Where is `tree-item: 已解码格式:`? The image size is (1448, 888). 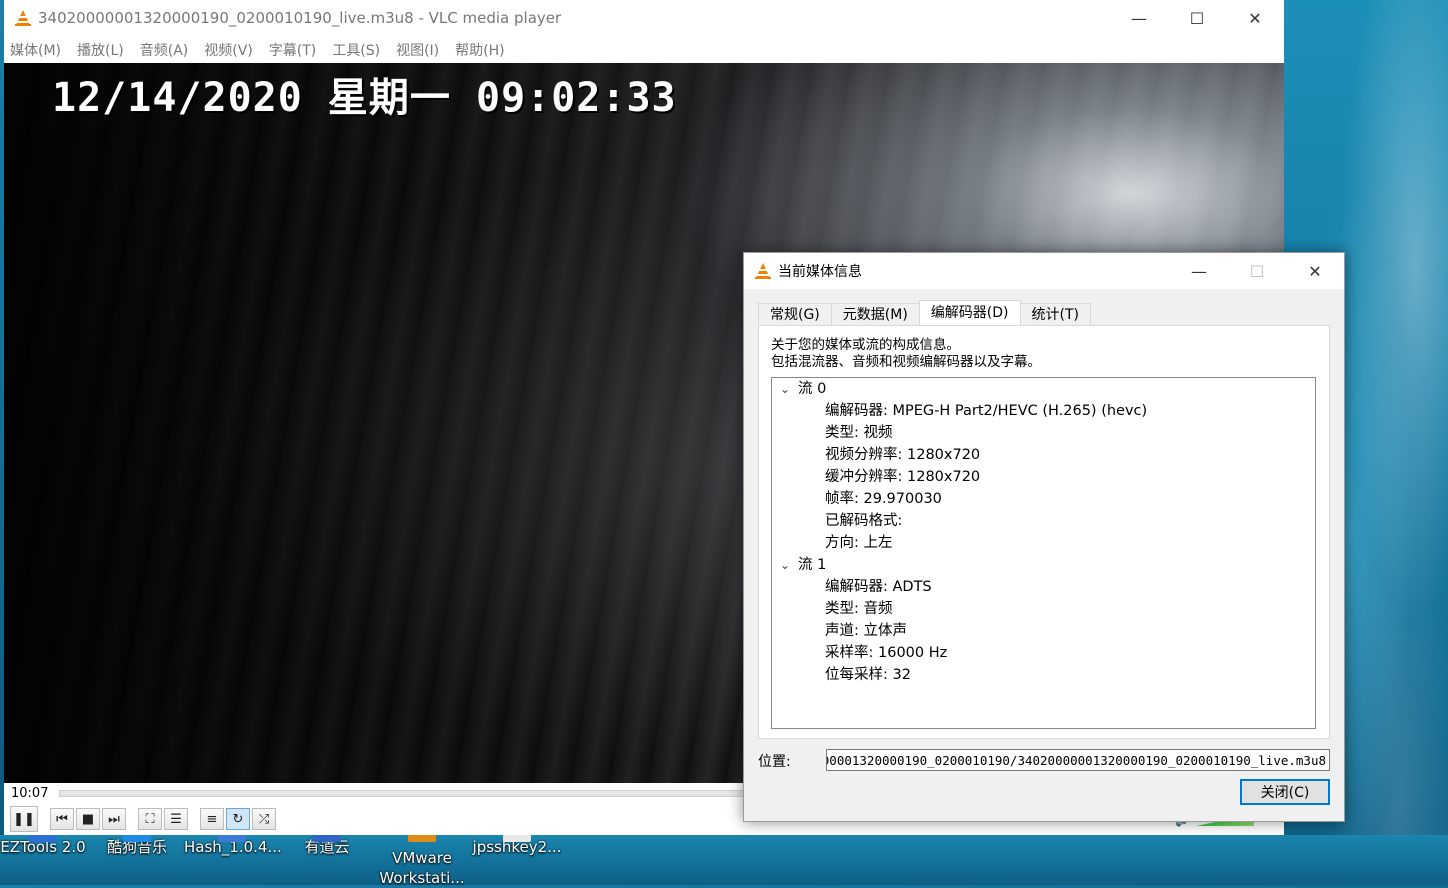
tree-item: 已解码格式: is located at coordinates (863, 521).